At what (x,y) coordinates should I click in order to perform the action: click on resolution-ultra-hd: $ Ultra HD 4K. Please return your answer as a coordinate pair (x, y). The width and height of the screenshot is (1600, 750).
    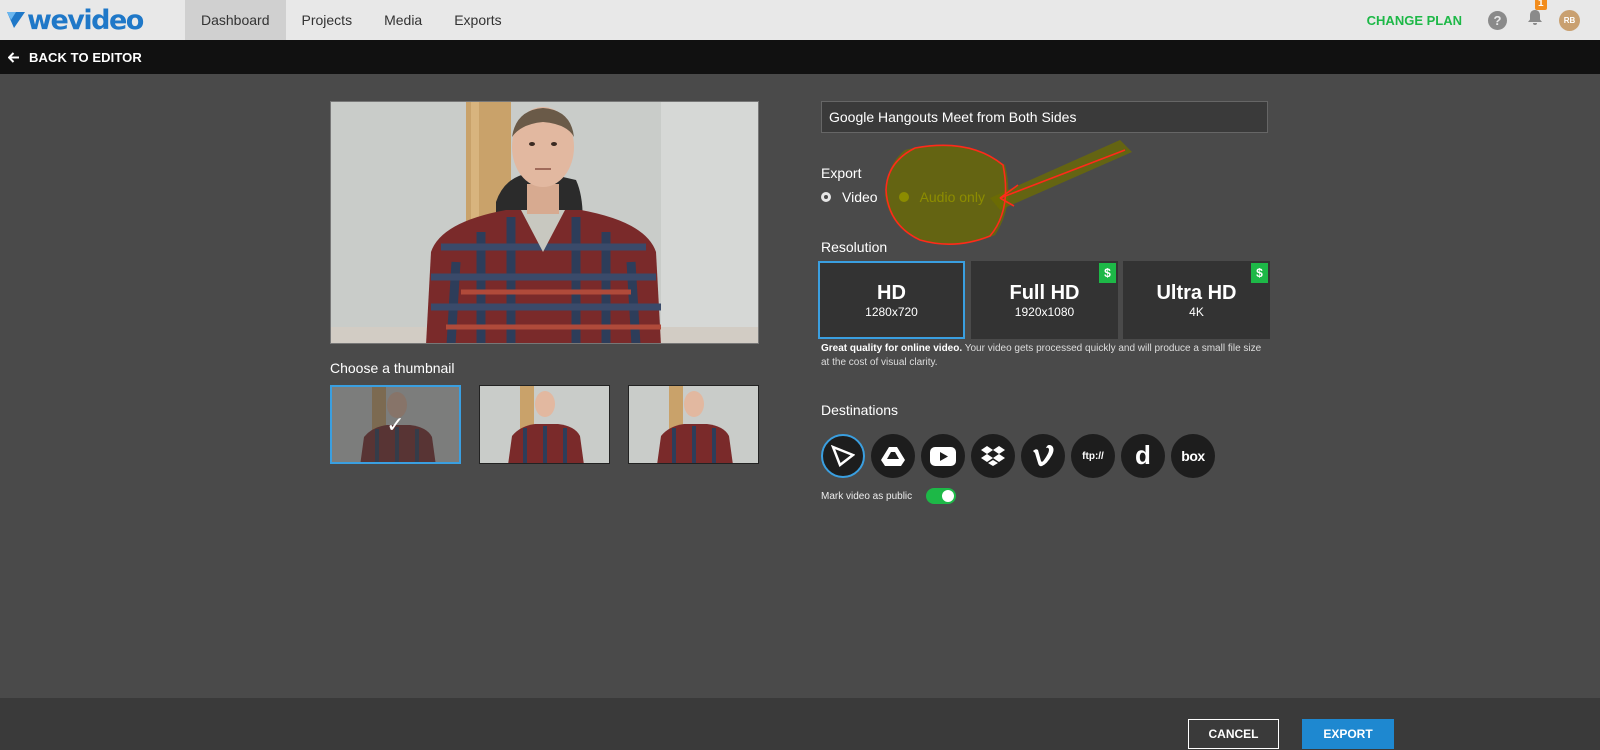
    Looking at the image, I should click on (1196, 300).